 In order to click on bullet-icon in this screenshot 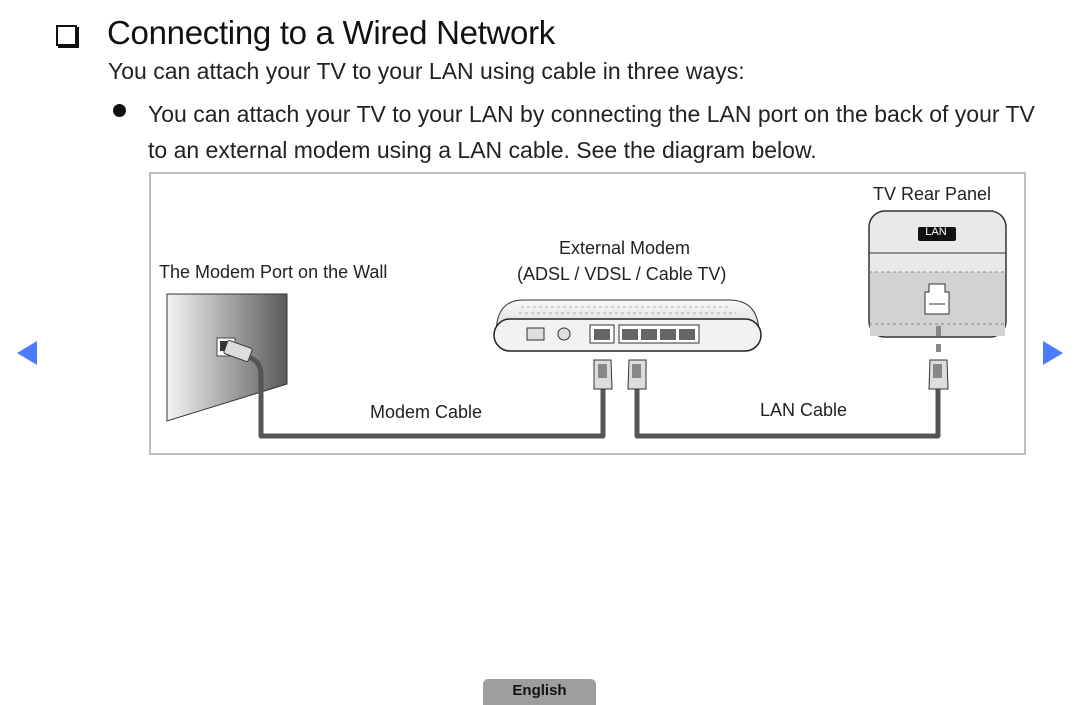, I will do `click(119, 110)`.